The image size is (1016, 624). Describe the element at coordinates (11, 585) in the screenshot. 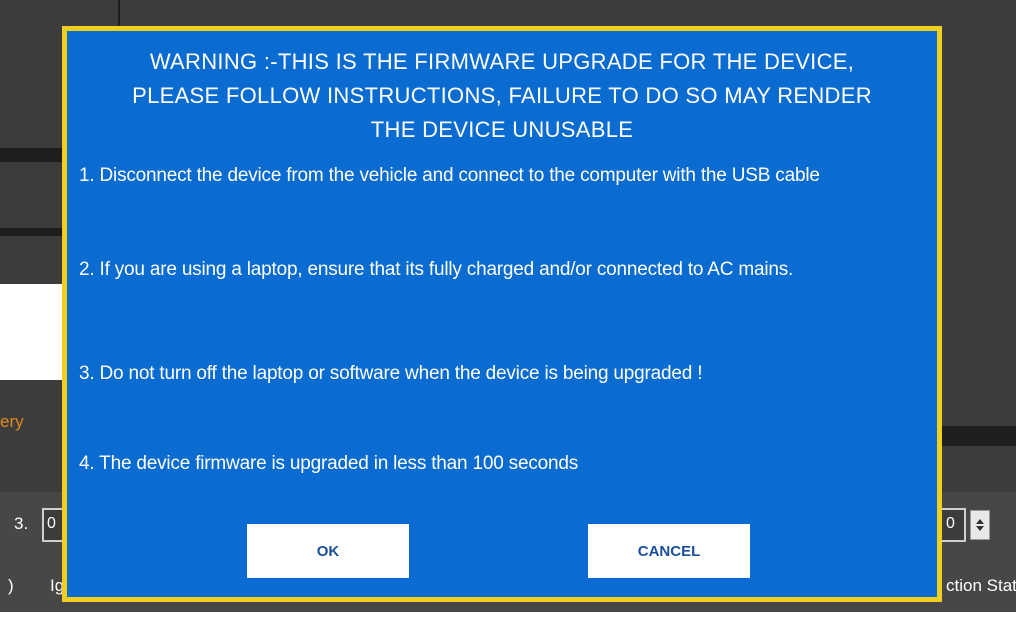

I see `bottom-left-label: )` at that location.